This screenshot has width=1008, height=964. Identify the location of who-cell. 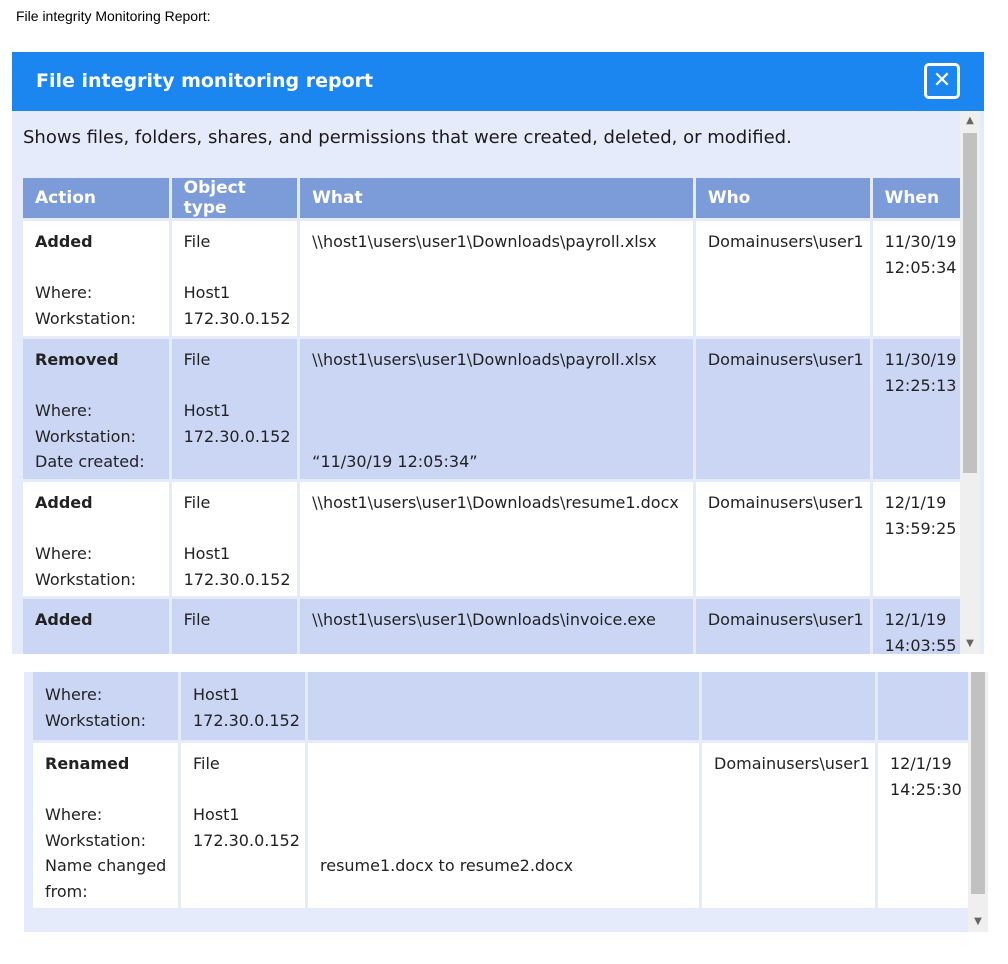
(788, 706).